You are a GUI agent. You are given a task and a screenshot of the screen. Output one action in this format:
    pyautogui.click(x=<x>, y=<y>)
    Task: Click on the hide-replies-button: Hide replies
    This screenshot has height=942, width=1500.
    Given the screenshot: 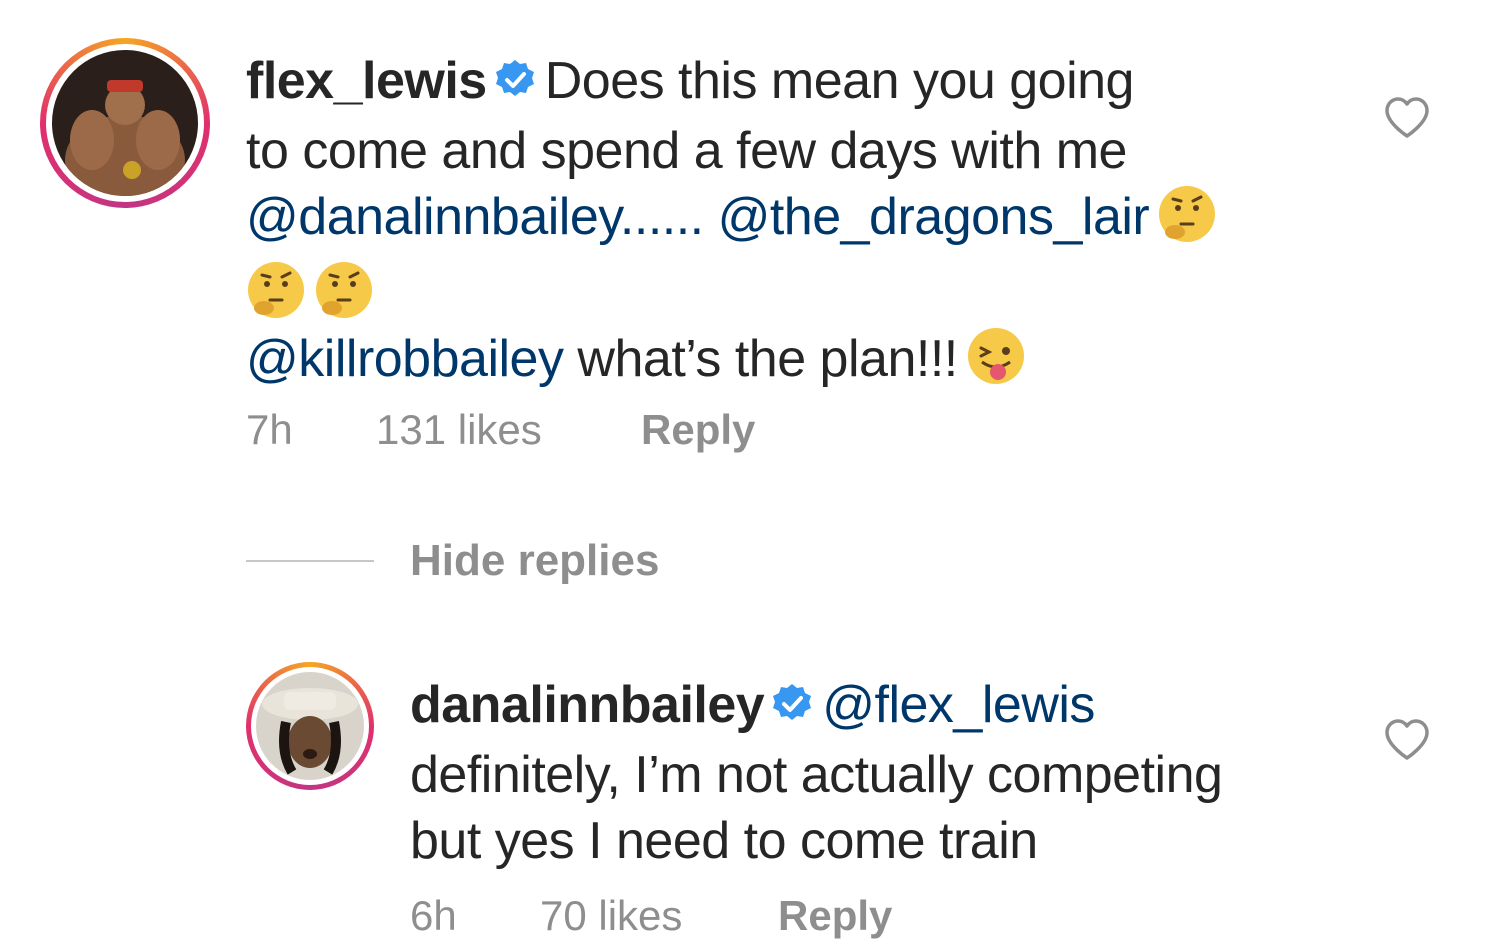 What is the action you would take?
    pyautogui.click(x=452, y=561)
    